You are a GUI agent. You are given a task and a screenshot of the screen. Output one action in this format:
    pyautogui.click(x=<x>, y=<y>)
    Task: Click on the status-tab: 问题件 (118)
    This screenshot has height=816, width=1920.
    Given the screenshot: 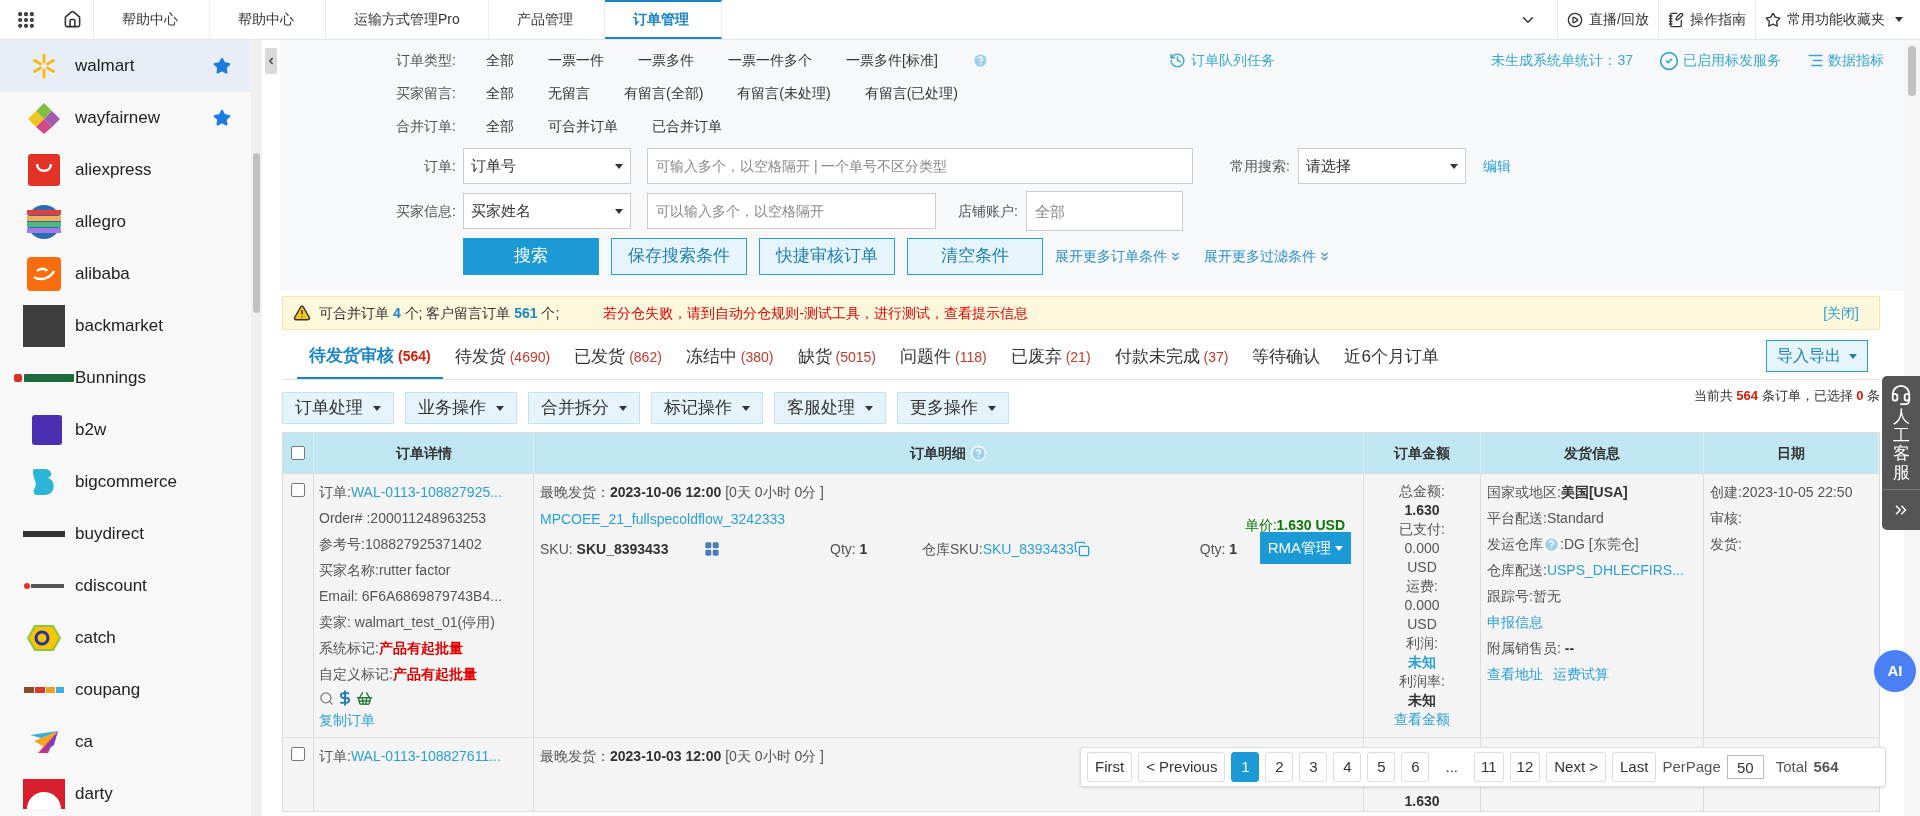 What is the action you would take?
    pyautogui.click(x=943, y=357)
    